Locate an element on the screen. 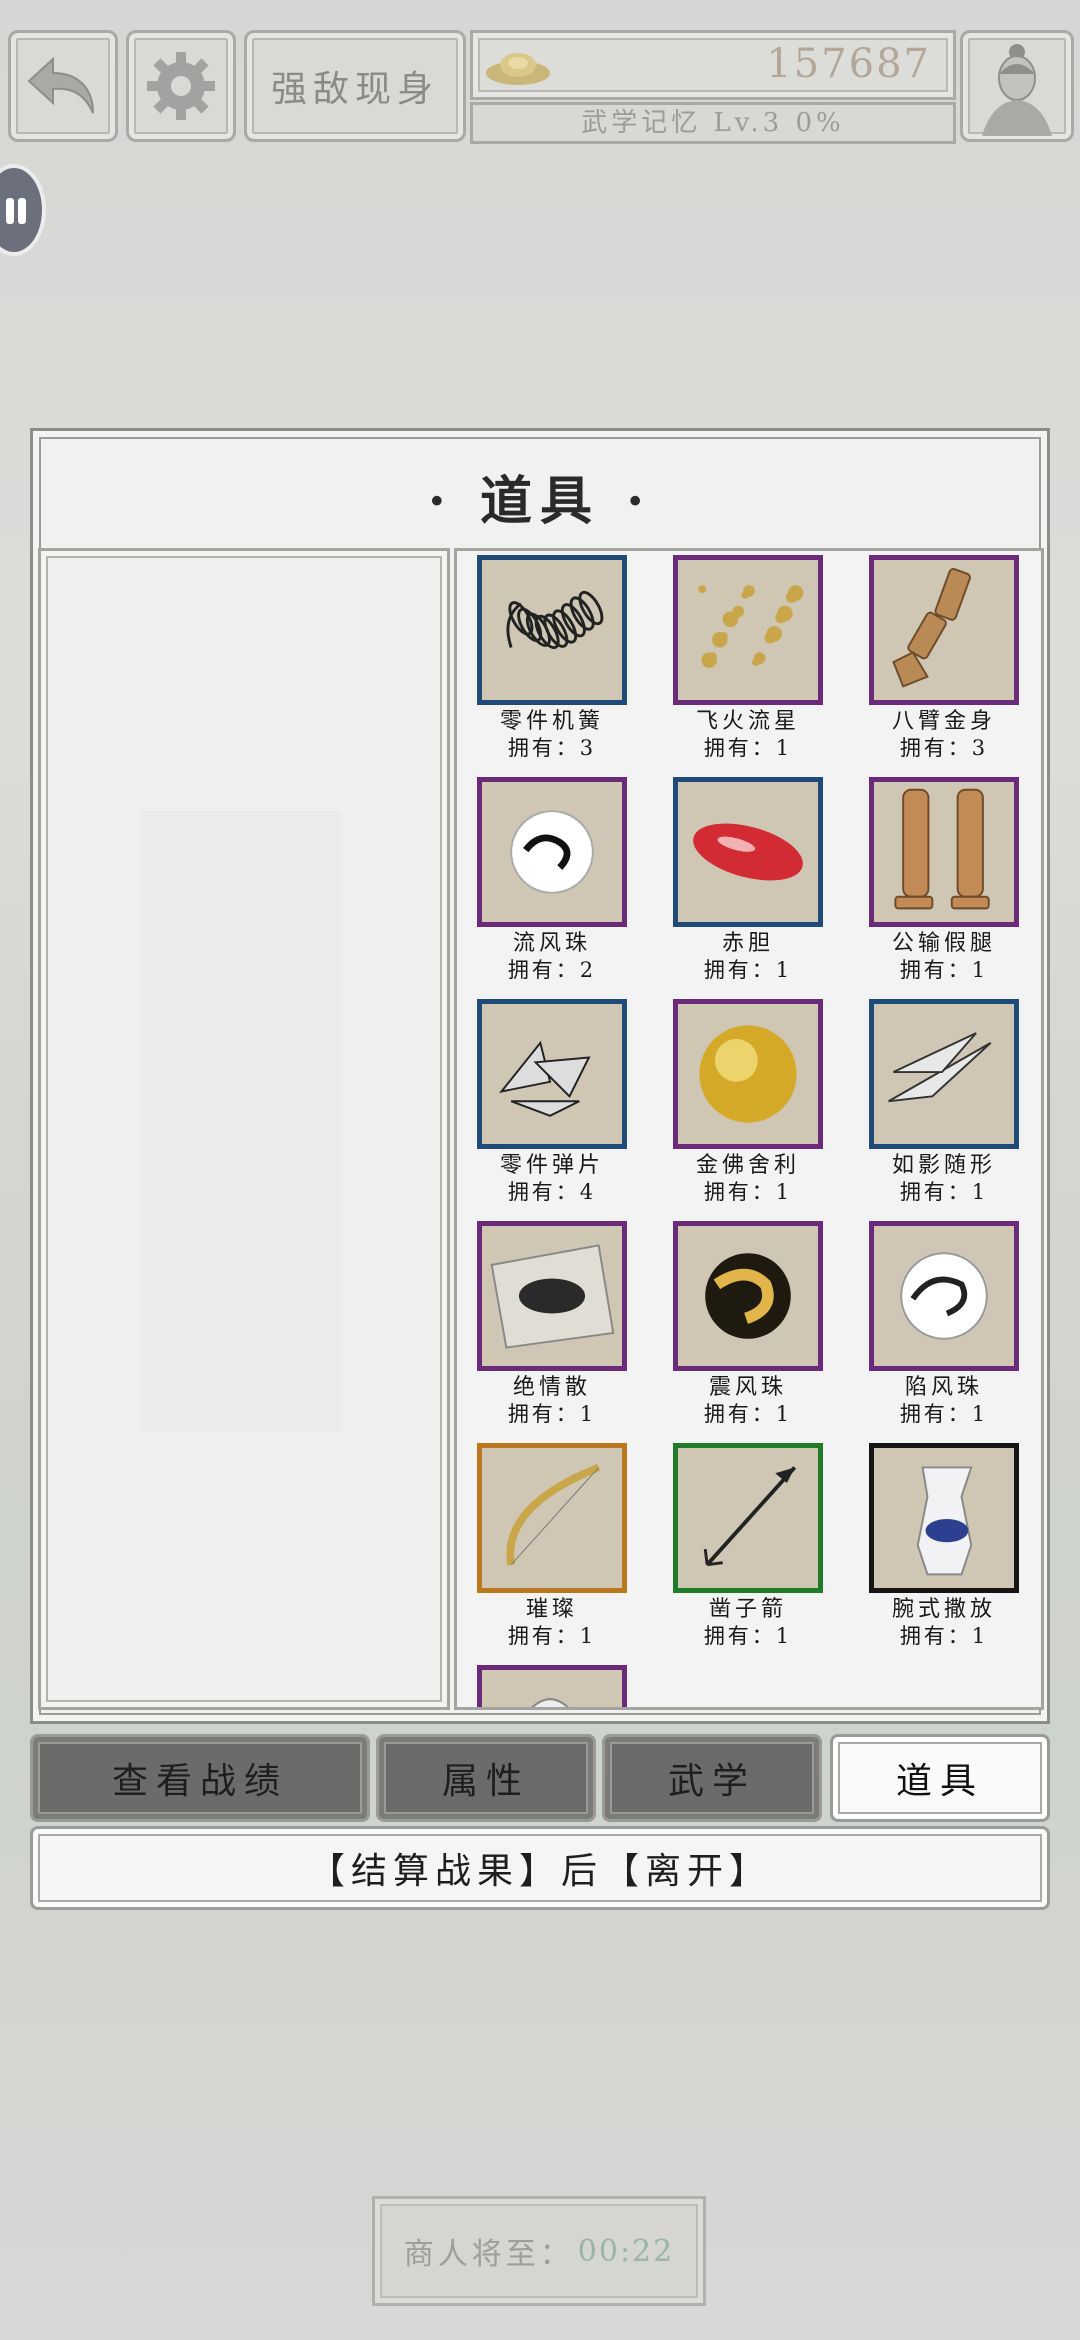  item-name: 飞火流星 is located at coordinates (747, 721).